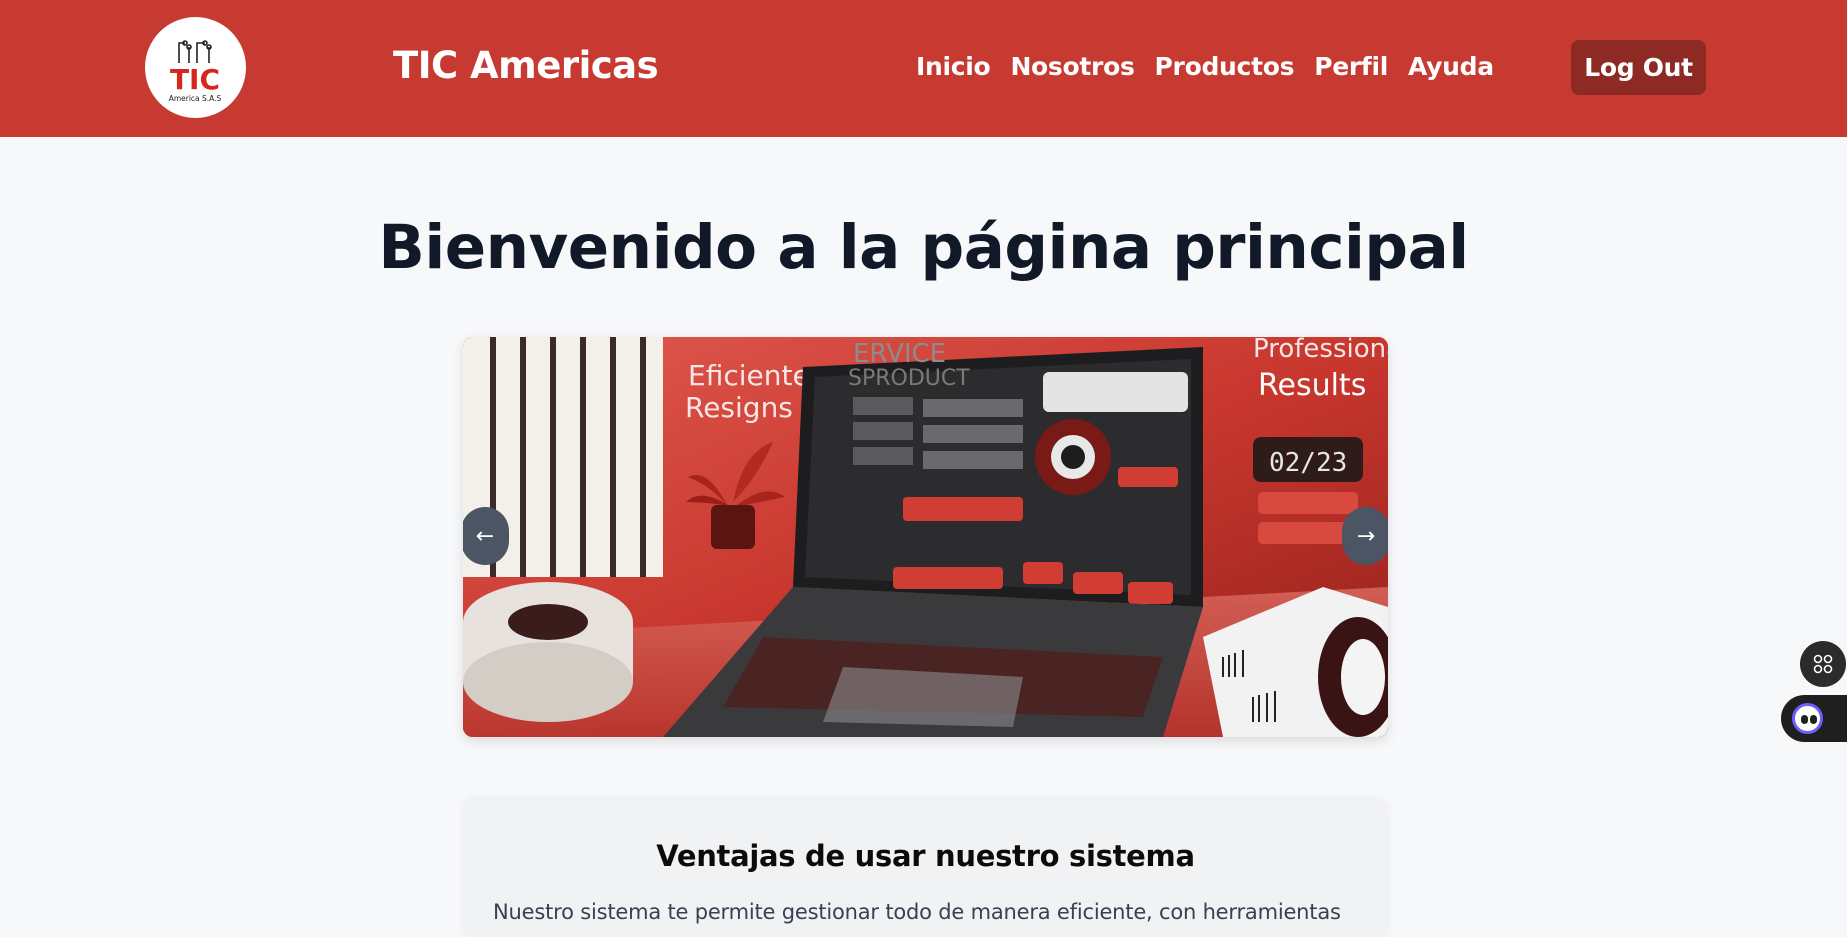 This screenshot has width=1847, height=937. I want to click on assistant-face-icon, so click(1807, 718).